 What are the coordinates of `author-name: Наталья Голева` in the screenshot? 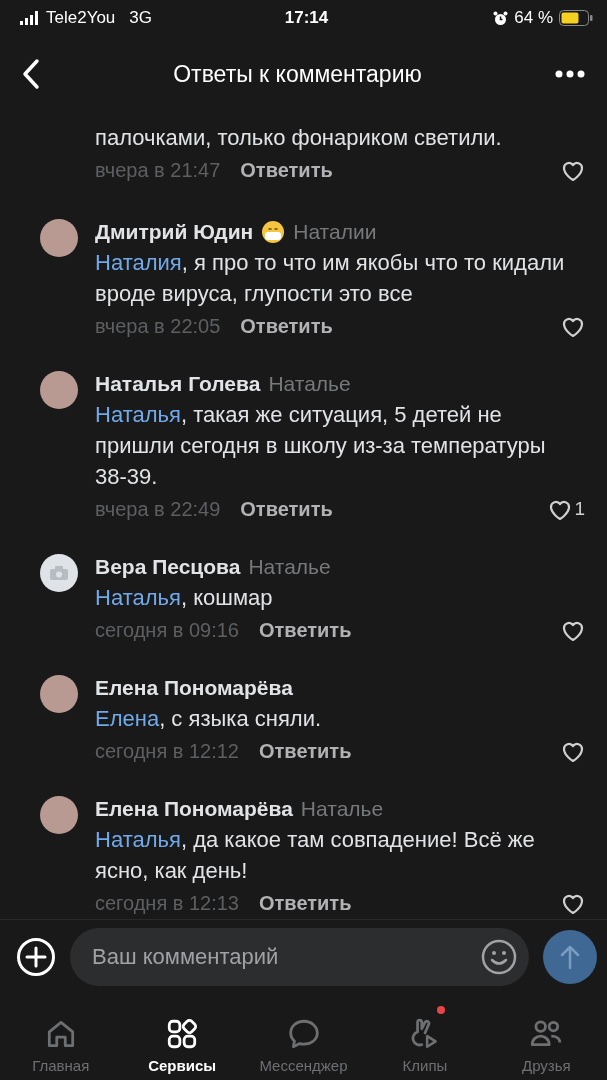 It's located at (178, 384).